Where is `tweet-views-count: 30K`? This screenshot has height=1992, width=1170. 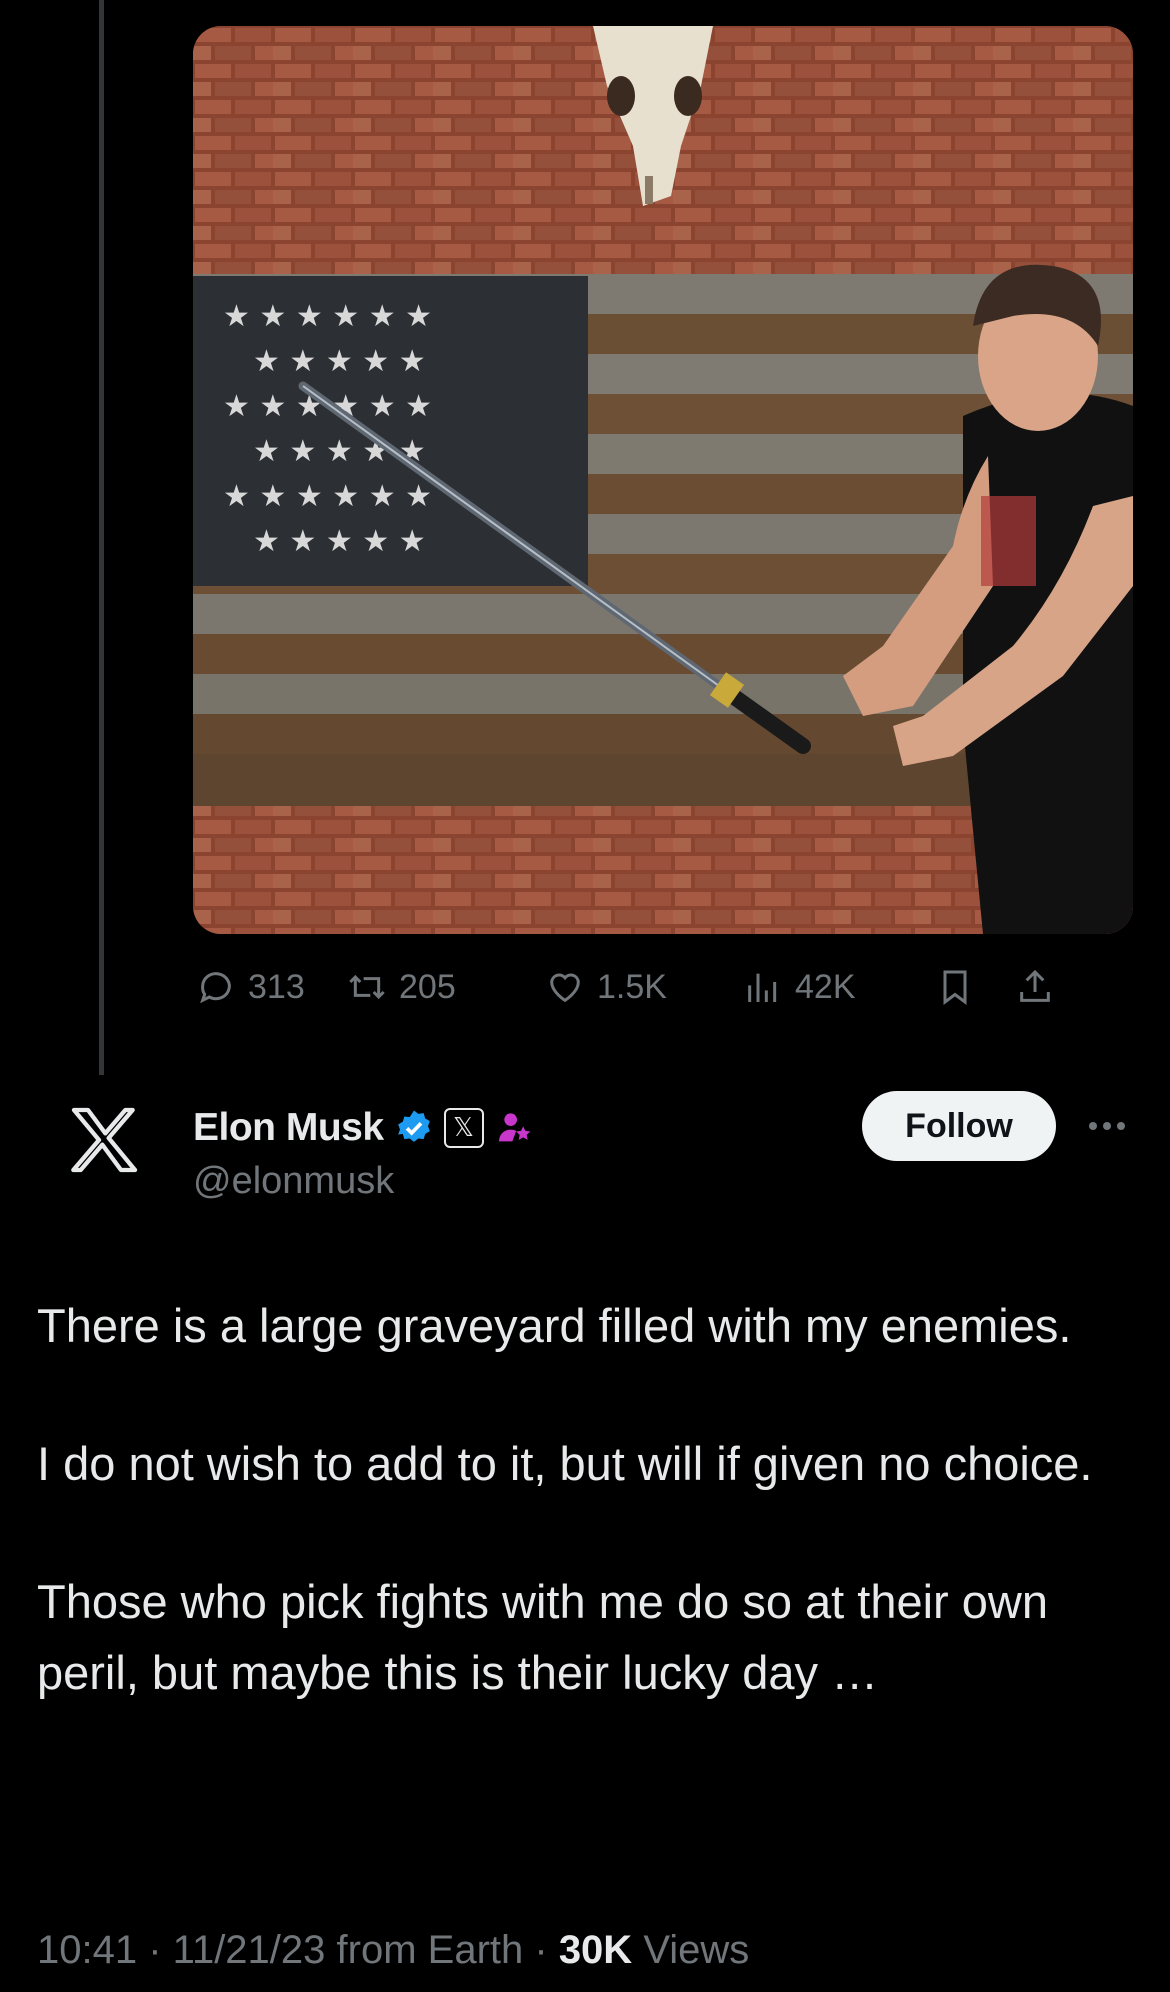
tweet-views-count: 30K is located at coordinates (595, 1950).